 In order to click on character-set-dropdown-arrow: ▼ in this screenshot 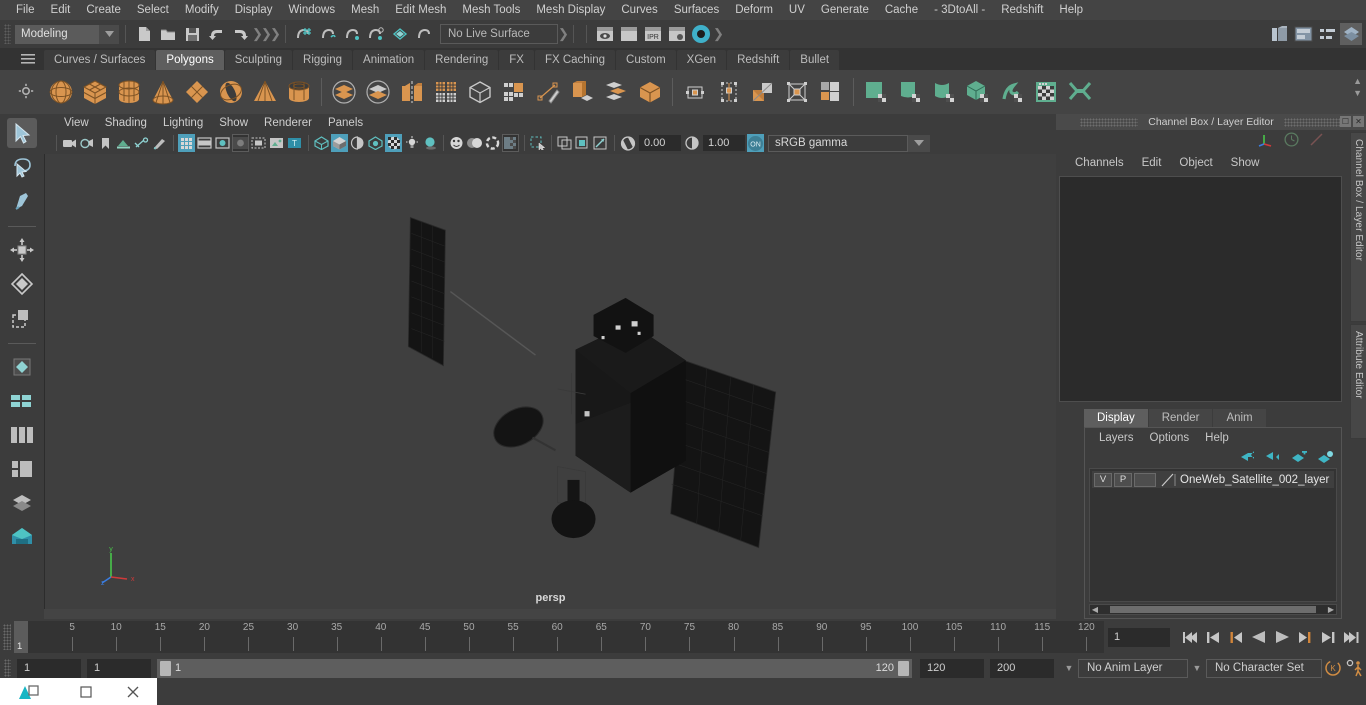, I will do `click(1197, 668)`.